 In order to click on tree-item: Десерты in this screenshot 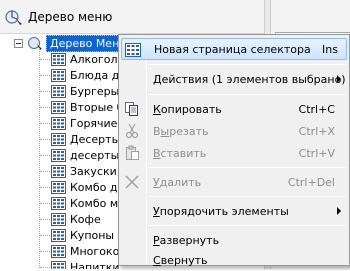, I will do `click(84, 139)`.